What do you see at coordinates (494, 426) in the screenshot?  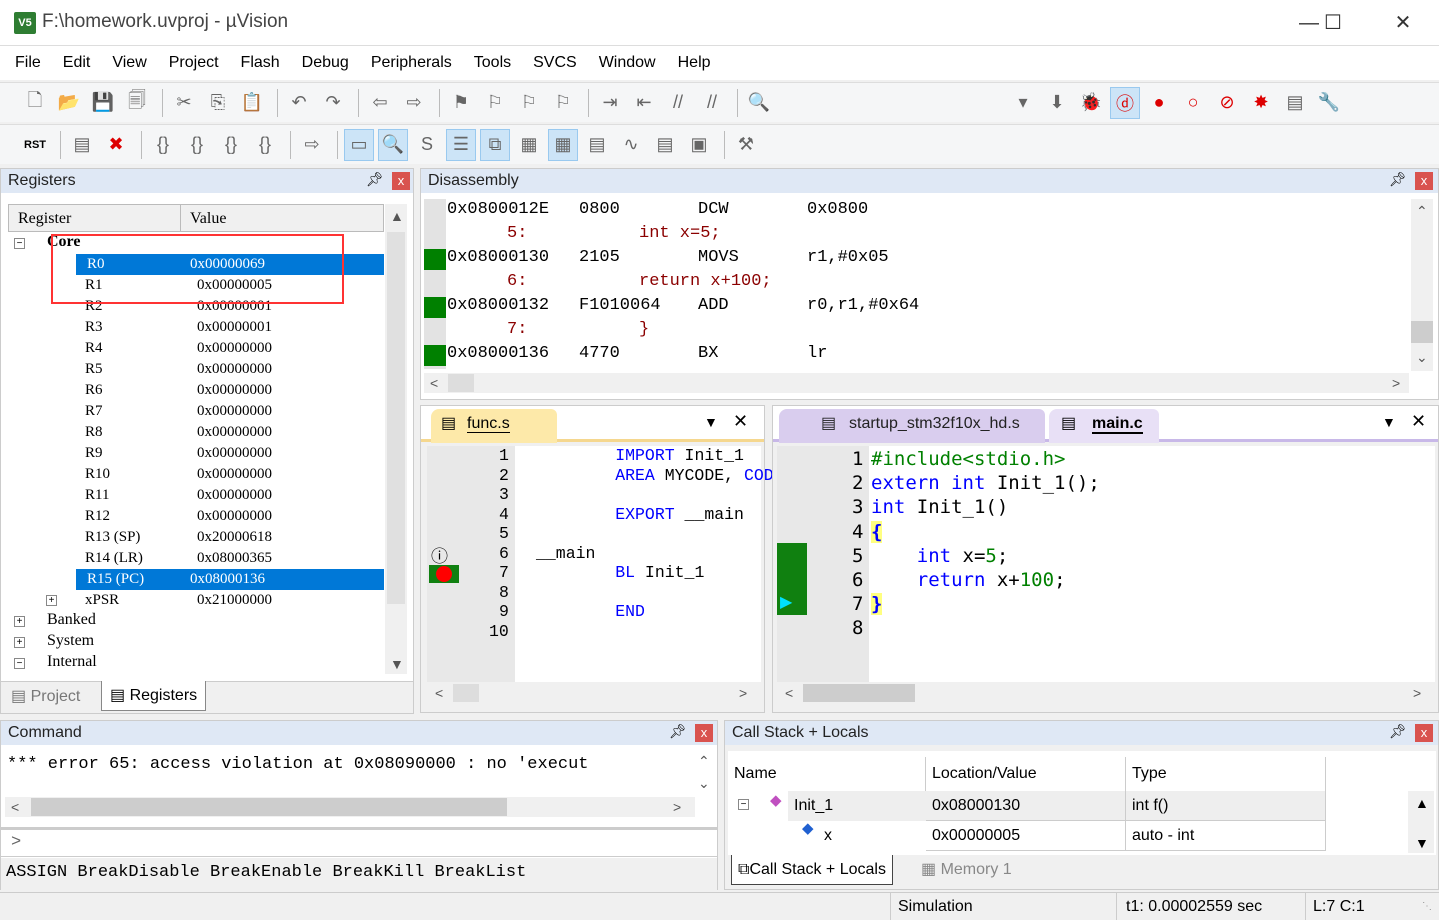 I see `tab-func-s: ▤ func.s` at bounding box center [494, 426].